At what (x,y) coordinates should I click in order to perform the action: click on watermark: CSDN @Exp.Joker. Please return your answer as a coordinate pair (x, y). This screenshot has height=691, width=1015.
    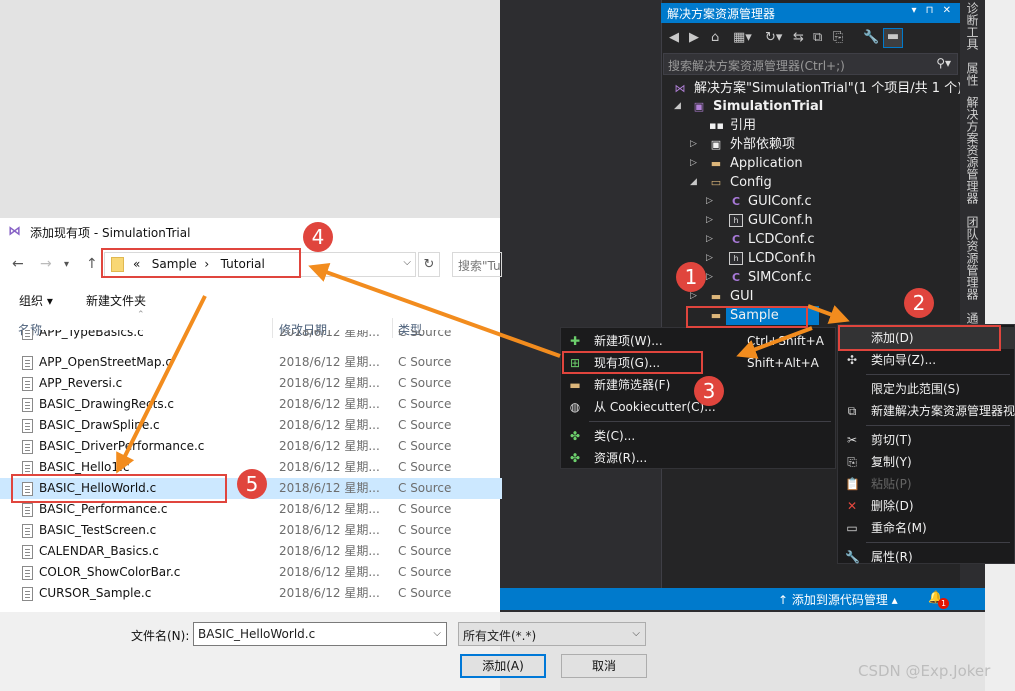
    Looking at the image, I should click on (924, 671).